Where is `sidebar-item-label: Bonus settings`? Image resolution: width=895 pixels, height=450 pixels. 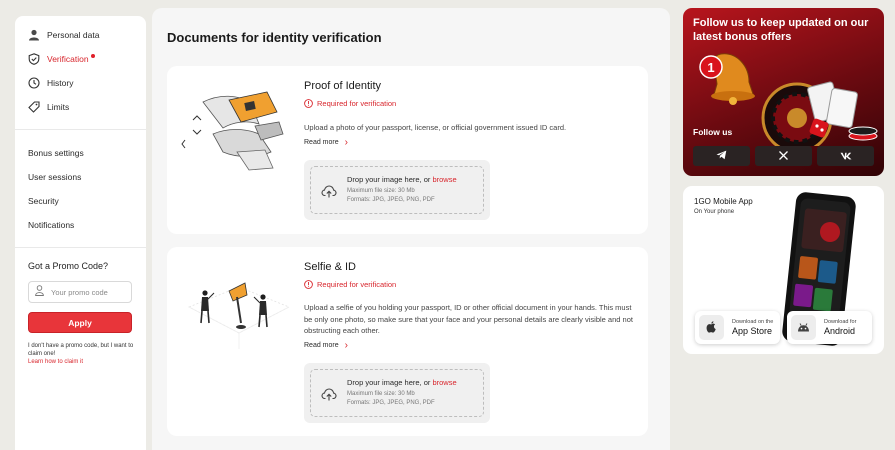 sidebar-item-label: Bonus settings is located at coordinates (56, 153).